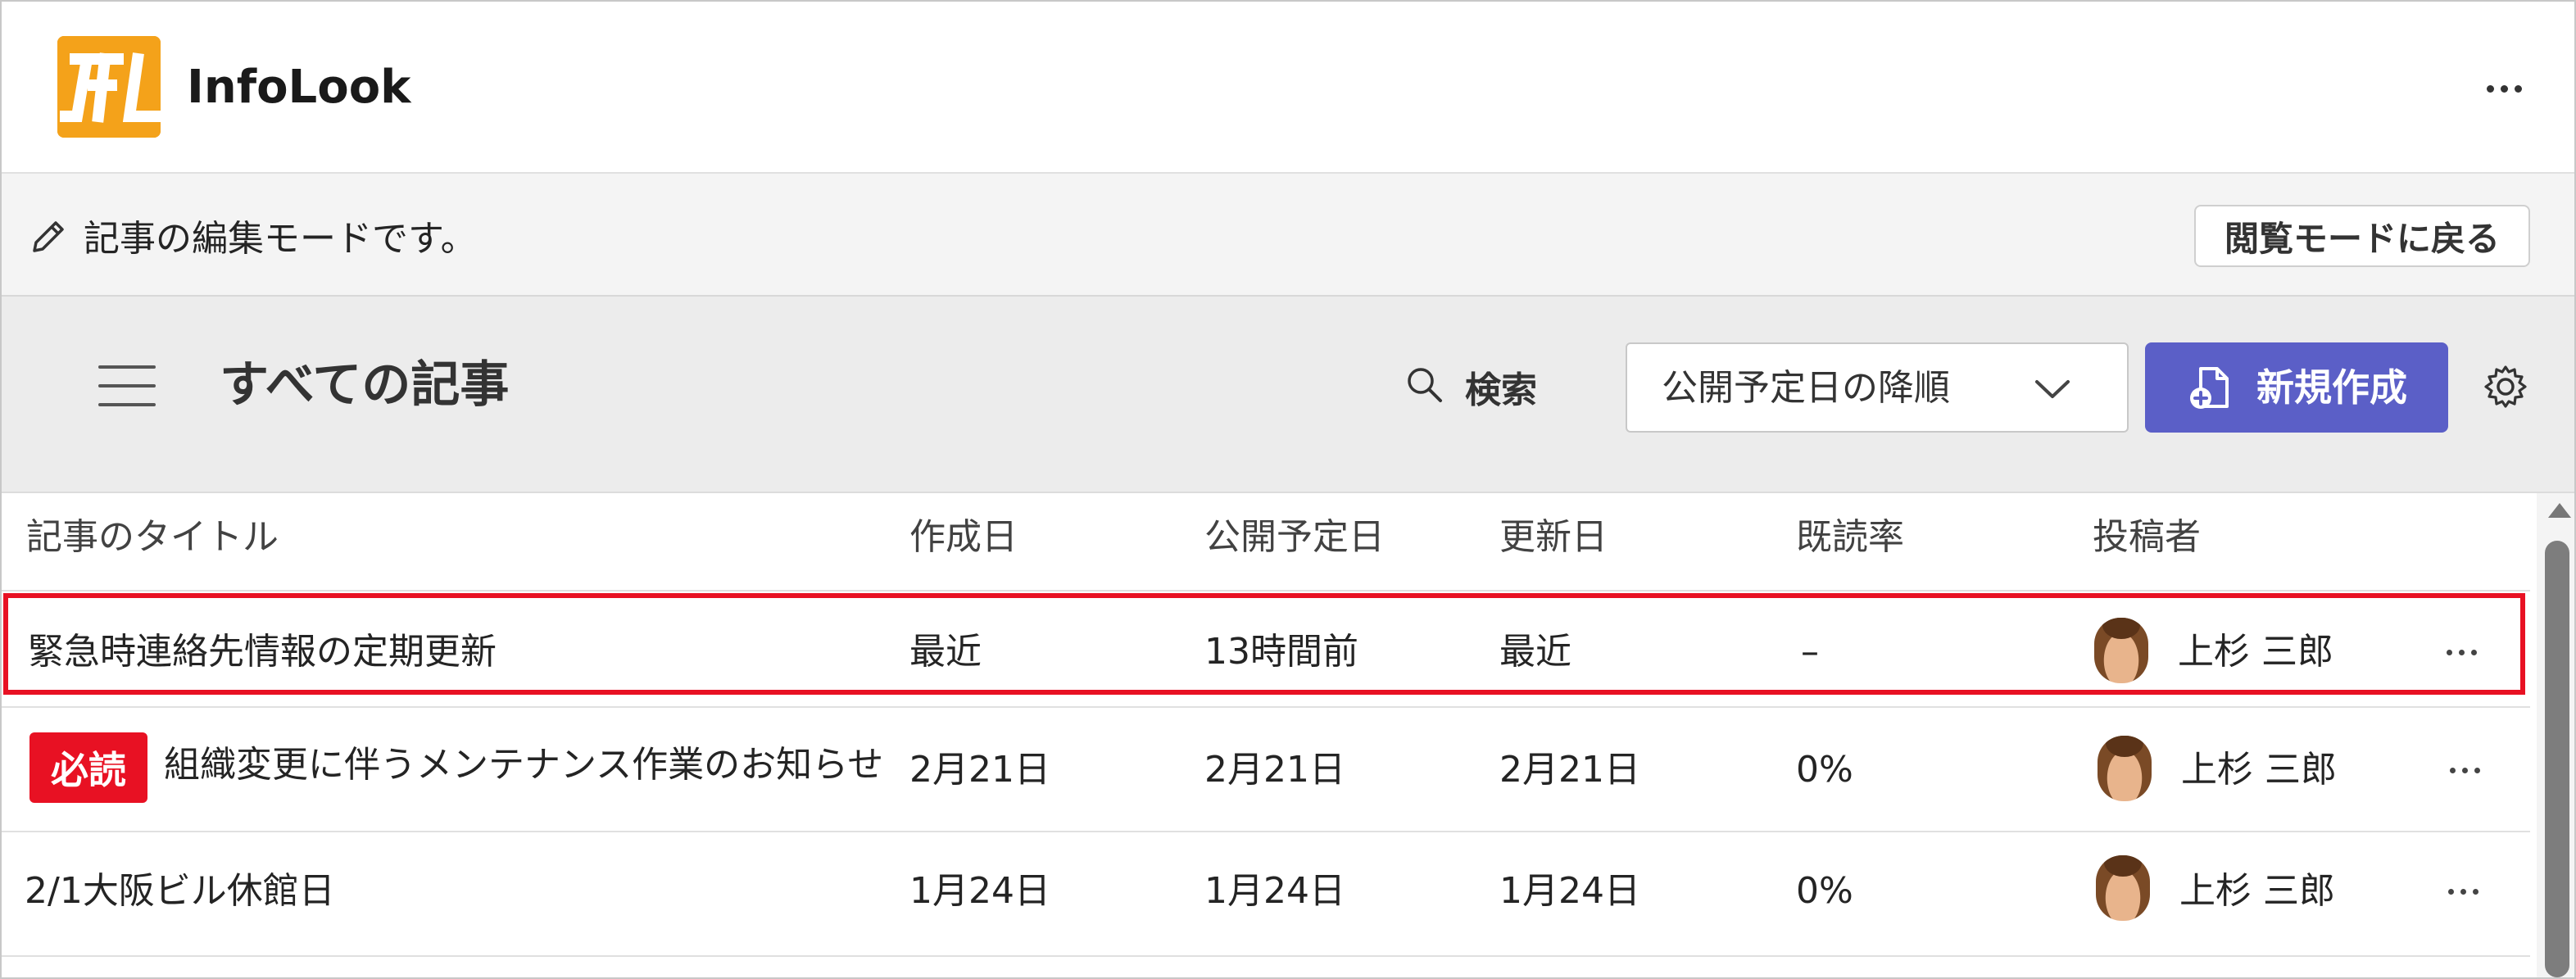 Image resolution: width=2576 pixels, height=979 pixels. I want to click on hamburger-icon, so click(127, 385).